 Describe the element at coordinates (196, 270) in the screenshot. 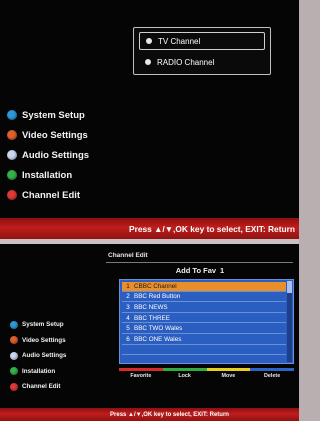

I see `fav-heading-label: Add To Fav` at that location.